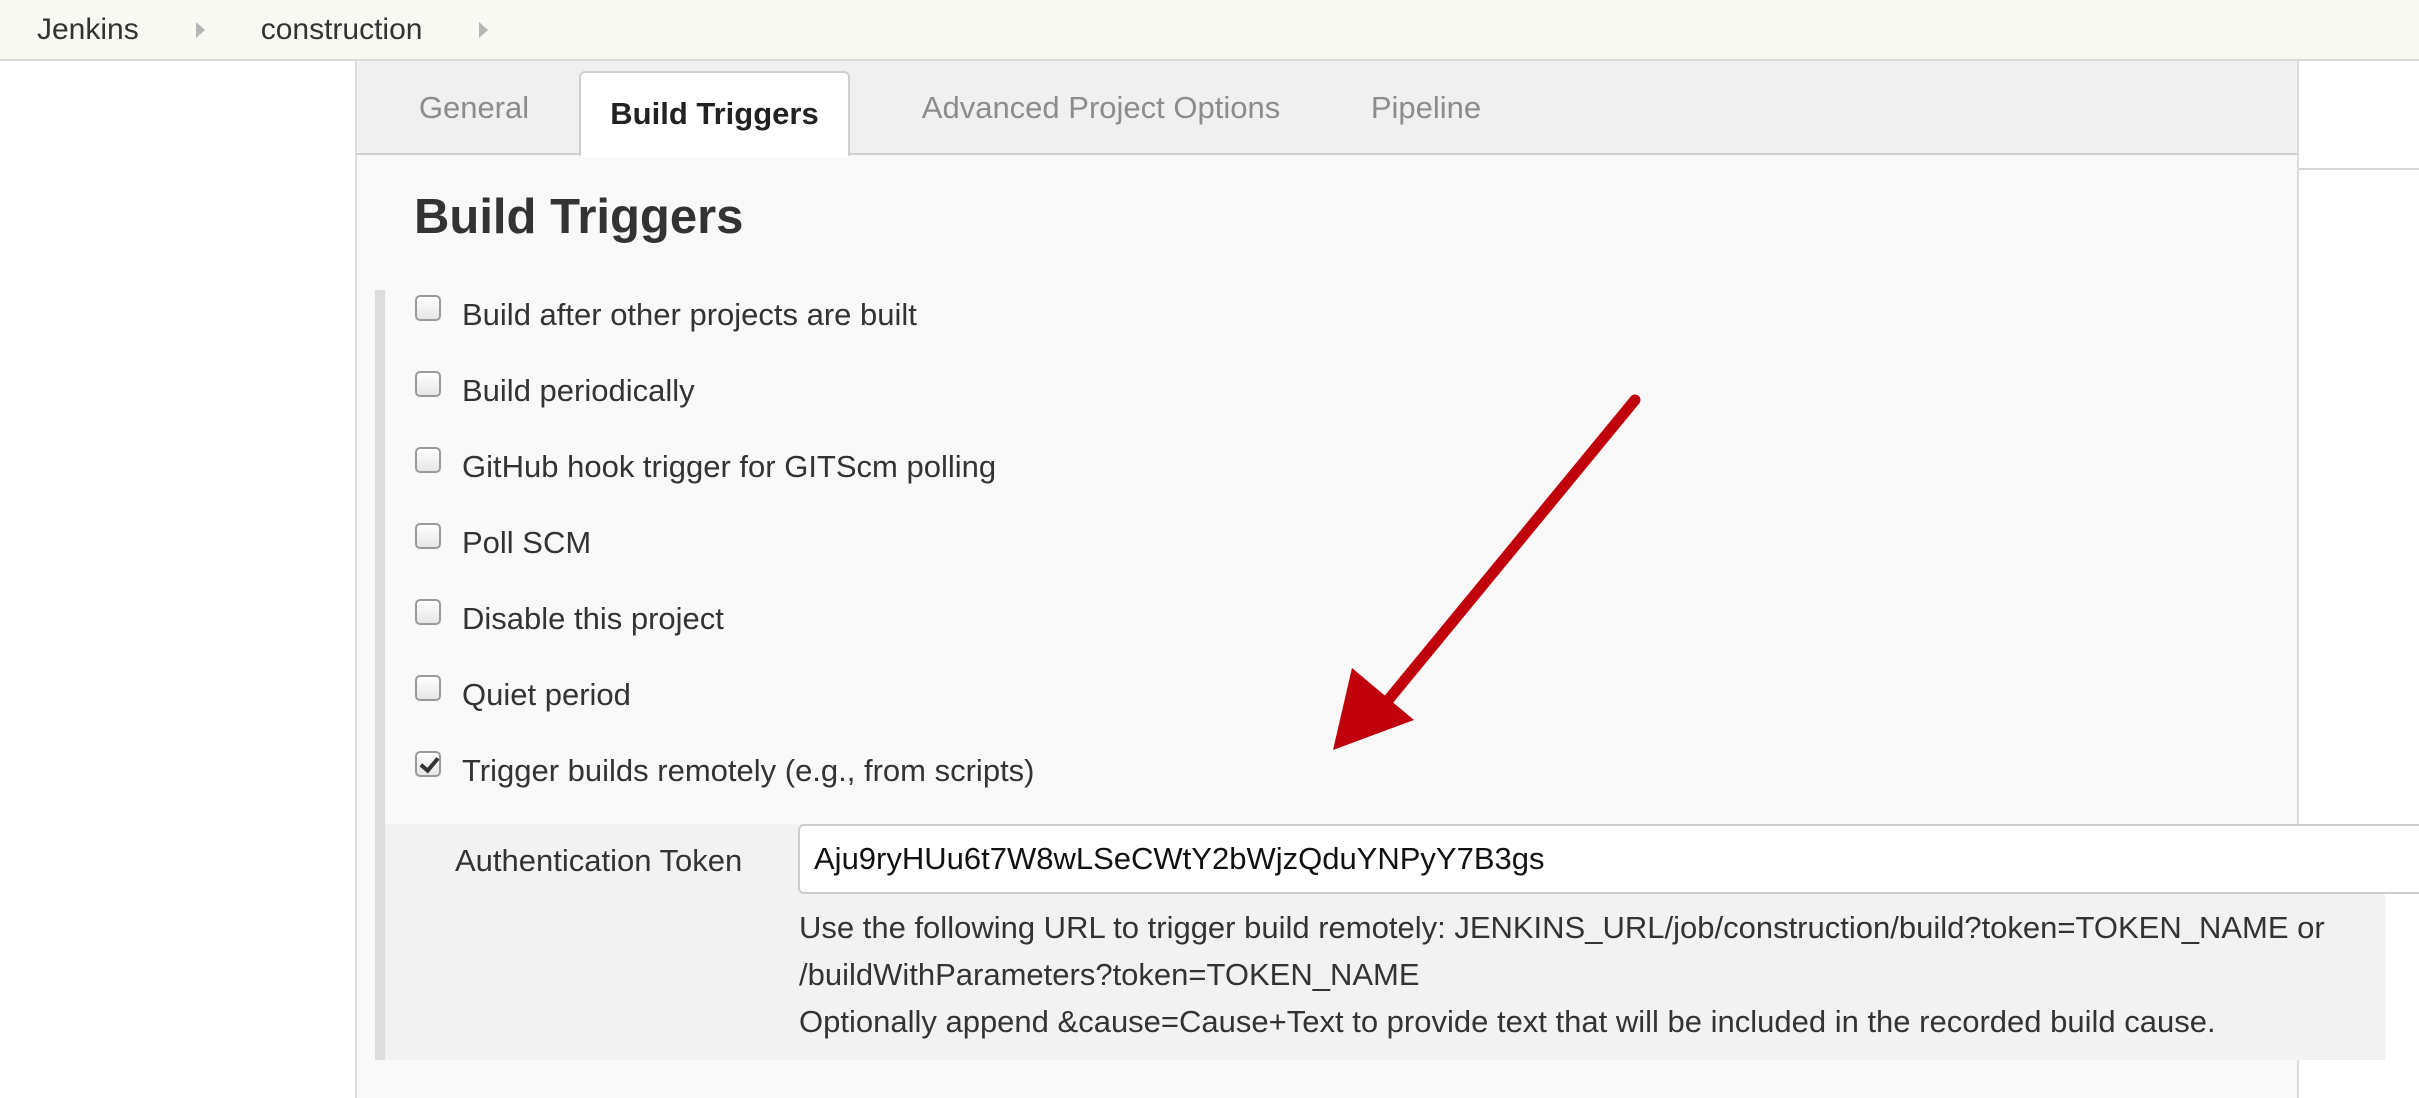 This screenshot has width=2419, height=1098. What do you see at coordinates (729, 466) in the screenshot?
I see `option-label: GitHub hook trigger for GITScm polling` at bounding box center [729, 466].